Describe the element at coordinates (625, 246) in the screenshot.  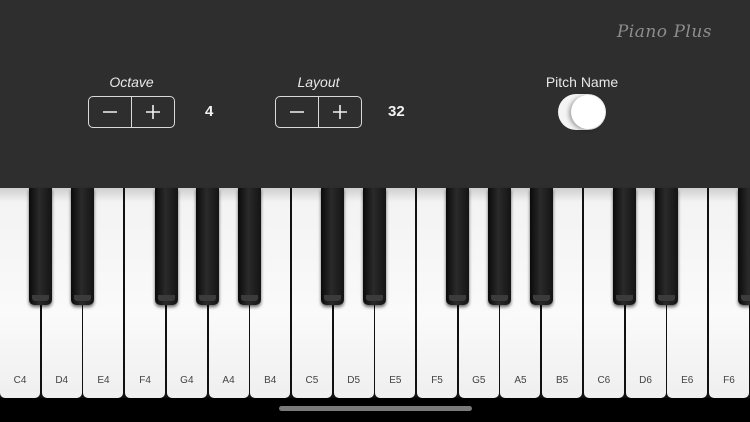
I see `black-key-c-sharp6` at that location.